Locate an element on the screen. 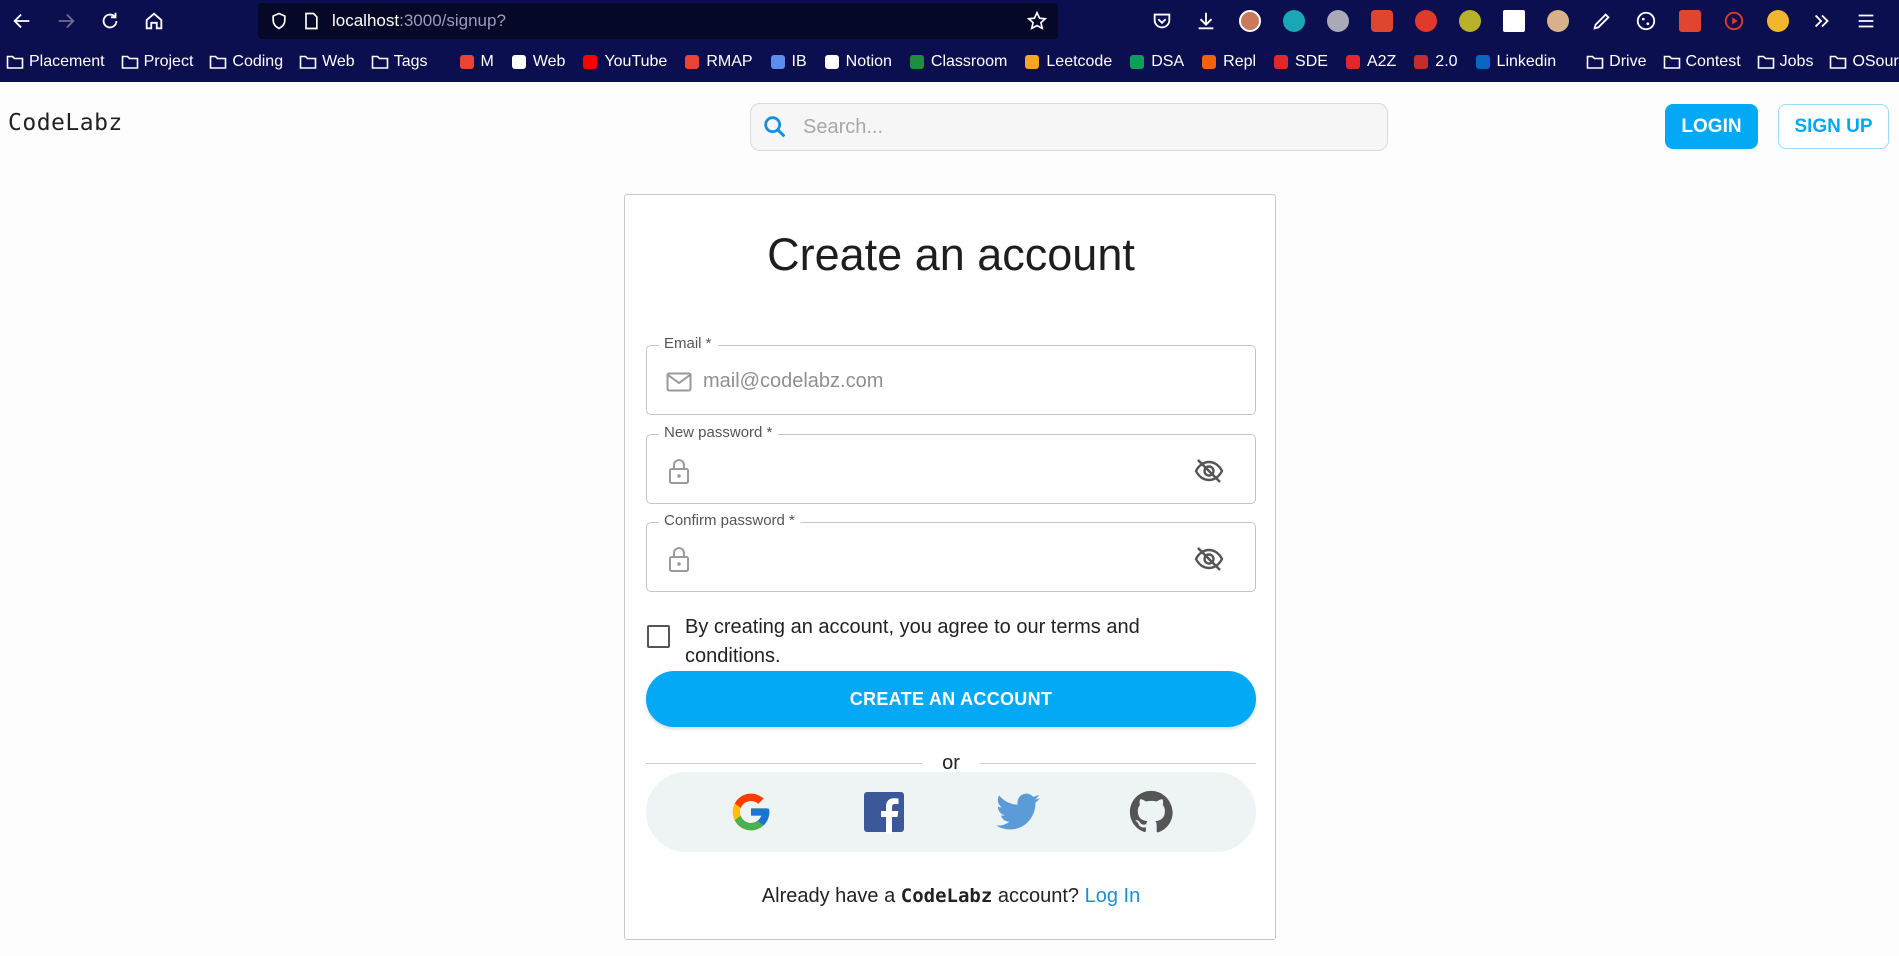 The image size is (1899, 956). confirm-password-field: Confirm password * is located at coordinates (951, 552).